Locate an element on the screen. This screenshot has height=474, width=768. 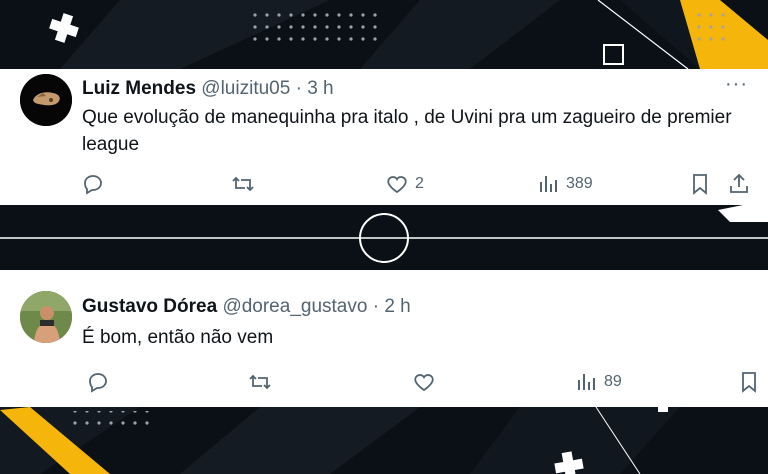
author-handle: @luizitu05 is located at coordinates (245, 88).